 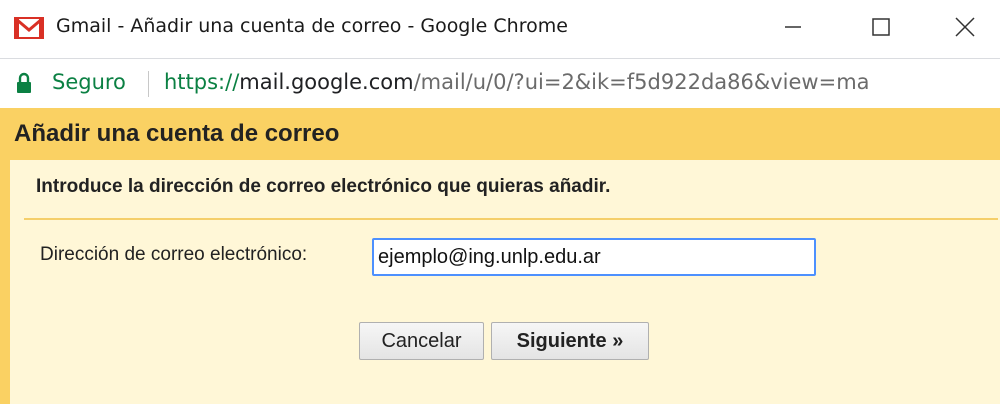 I want to click on url-scheme: https://, so click(x=202, y=82).